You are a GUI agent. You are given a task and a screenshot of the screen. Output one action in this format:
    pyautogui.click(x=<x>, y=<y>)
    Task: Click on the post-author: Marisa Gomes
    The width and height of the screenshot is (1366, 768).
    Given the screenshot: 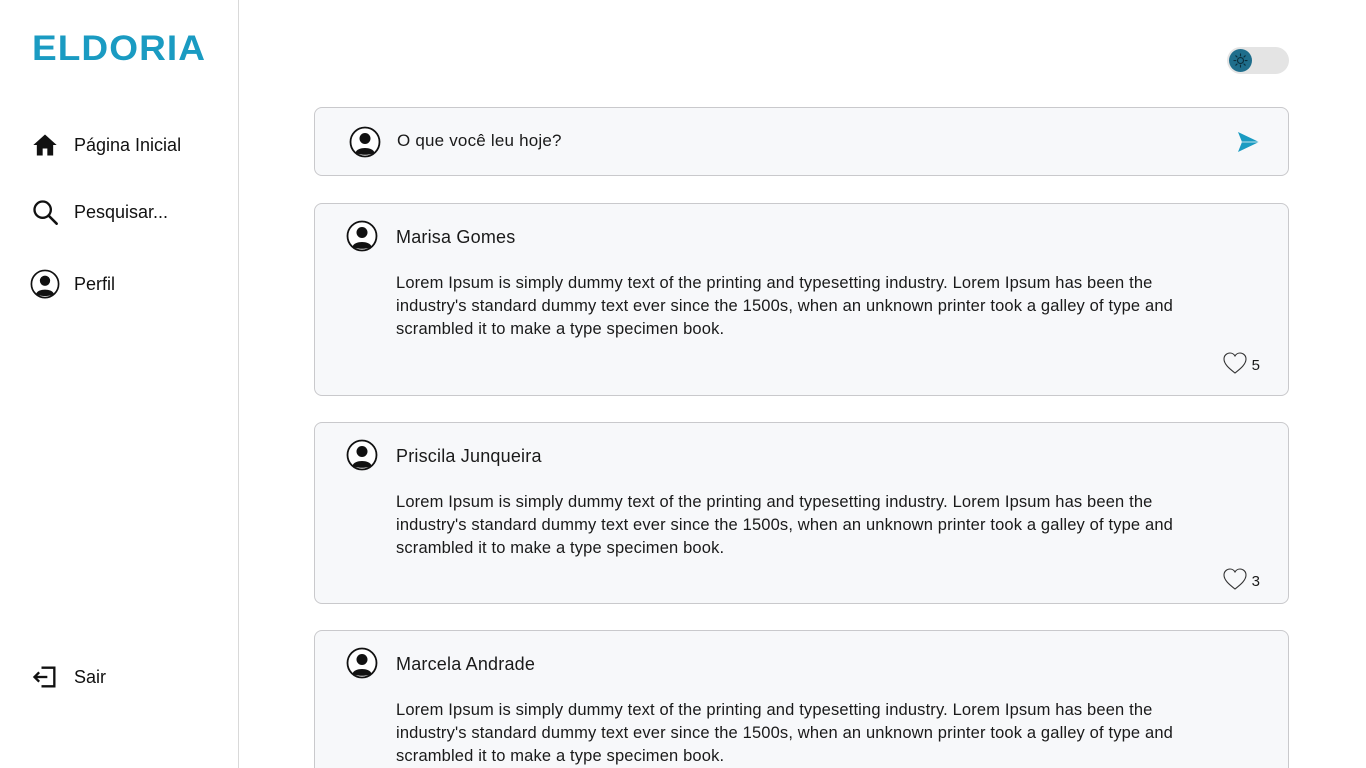 What is the action you would take?
    pyautogui.click(x=455, y=237)
    